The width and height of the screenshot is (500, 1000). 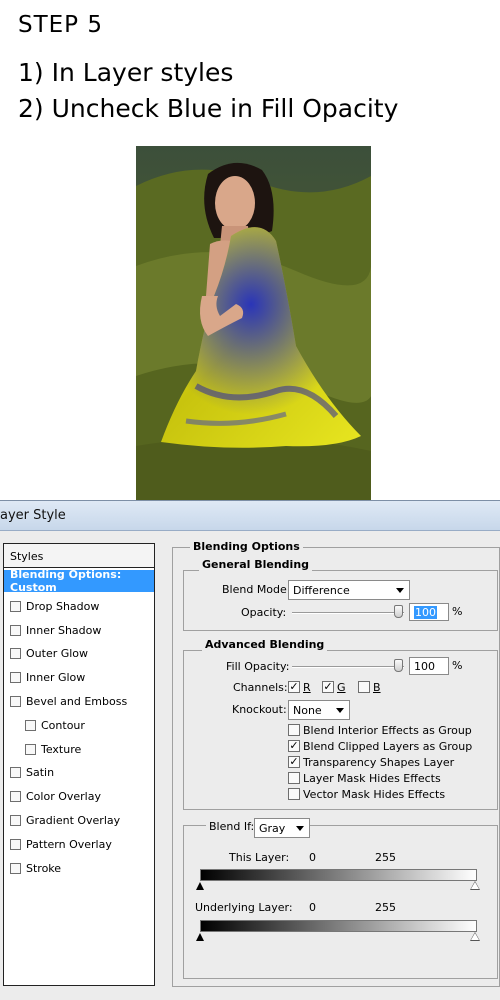 What do you see at coordinates (63, 796) in the screenshot?
I see `style-label: Color Overlay` at bounding box center [63, 796].